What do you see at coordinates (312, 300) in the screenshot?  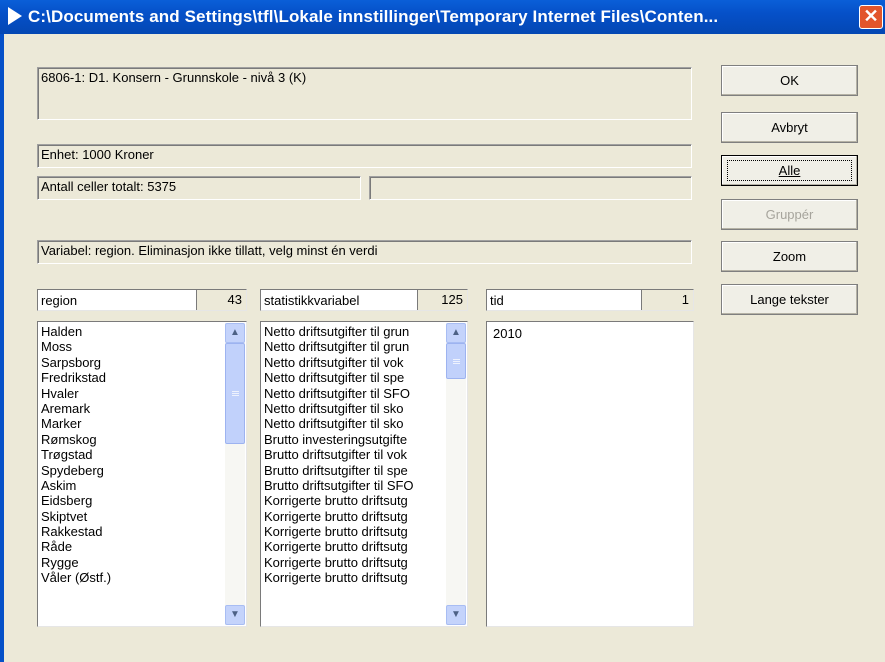 I see `statvar-header-name: statistikkvariabel` at bounding box center [312, 300].